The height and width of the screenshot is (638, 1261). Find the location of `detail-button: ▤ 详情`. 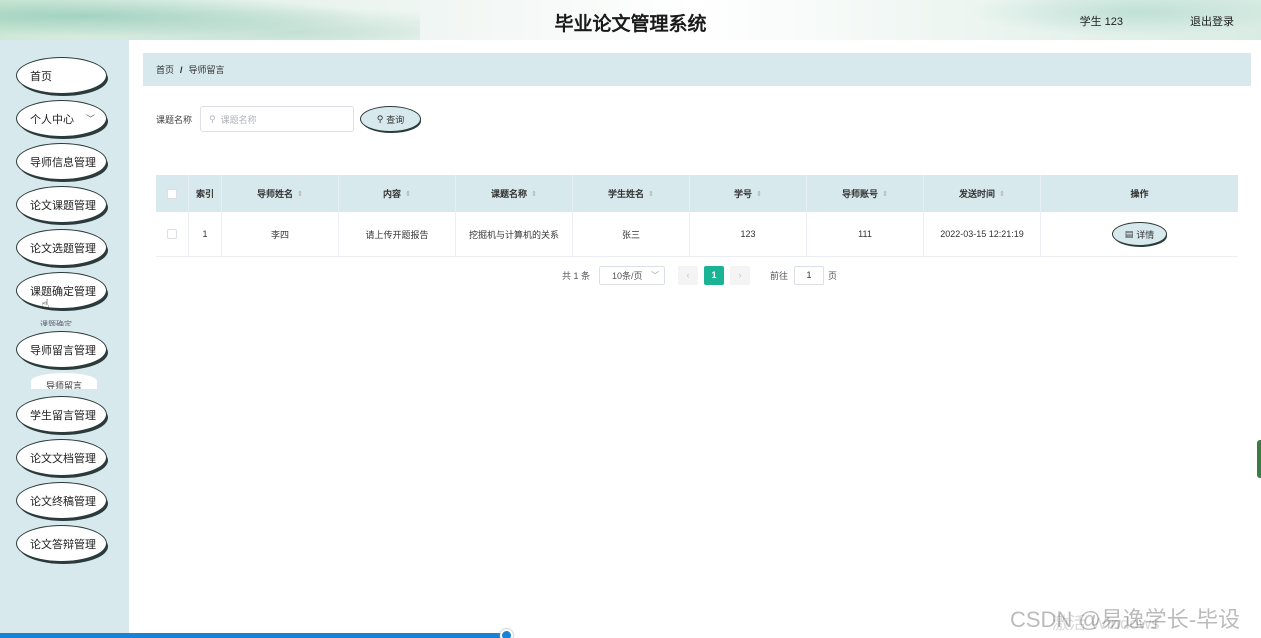

detail-button: ▤ 详情 is located at coordinates (1139, 234).